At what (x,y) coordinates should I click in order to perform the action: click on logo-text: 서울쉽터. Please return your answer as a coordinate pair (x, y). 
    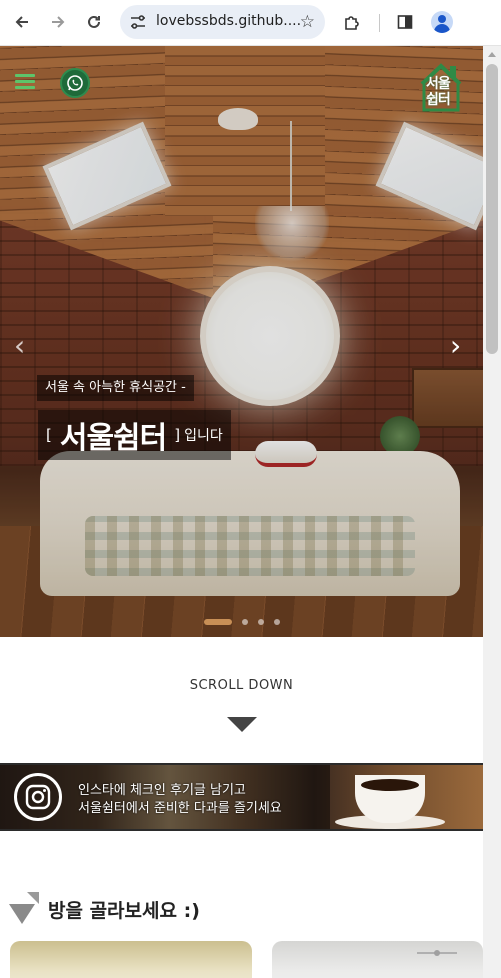
    Looking at the image, I should click on (438, 92).